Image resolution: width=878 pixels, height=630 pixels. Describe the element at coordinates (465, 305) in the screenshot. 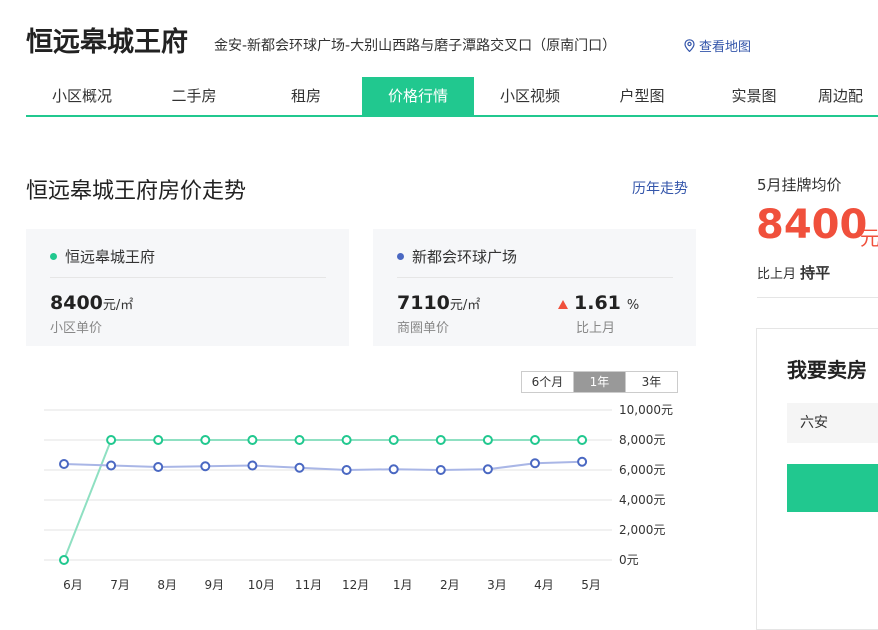

I see `area-price-unit: 元/㎡` at that location.